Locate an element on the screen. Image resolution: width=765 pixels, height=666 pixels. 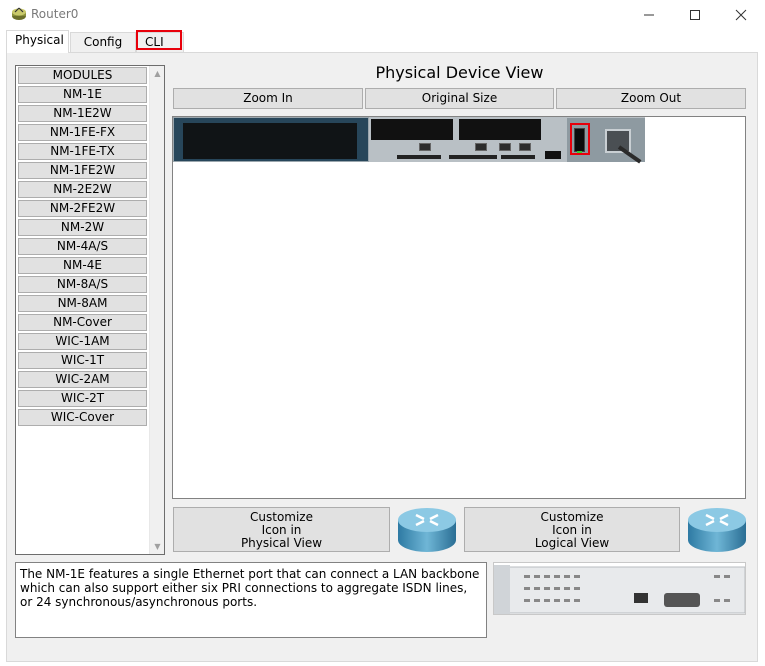
module-item: NM-1E2W is located at coordinates (82, 113).